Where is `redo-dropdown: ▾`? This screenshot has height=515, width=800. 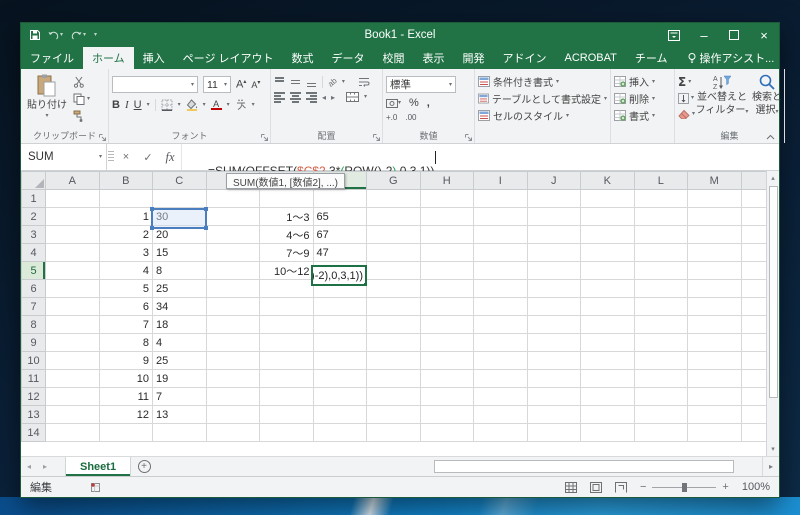
redo-dropdown: ▾ is located at coordinates (84, 35).